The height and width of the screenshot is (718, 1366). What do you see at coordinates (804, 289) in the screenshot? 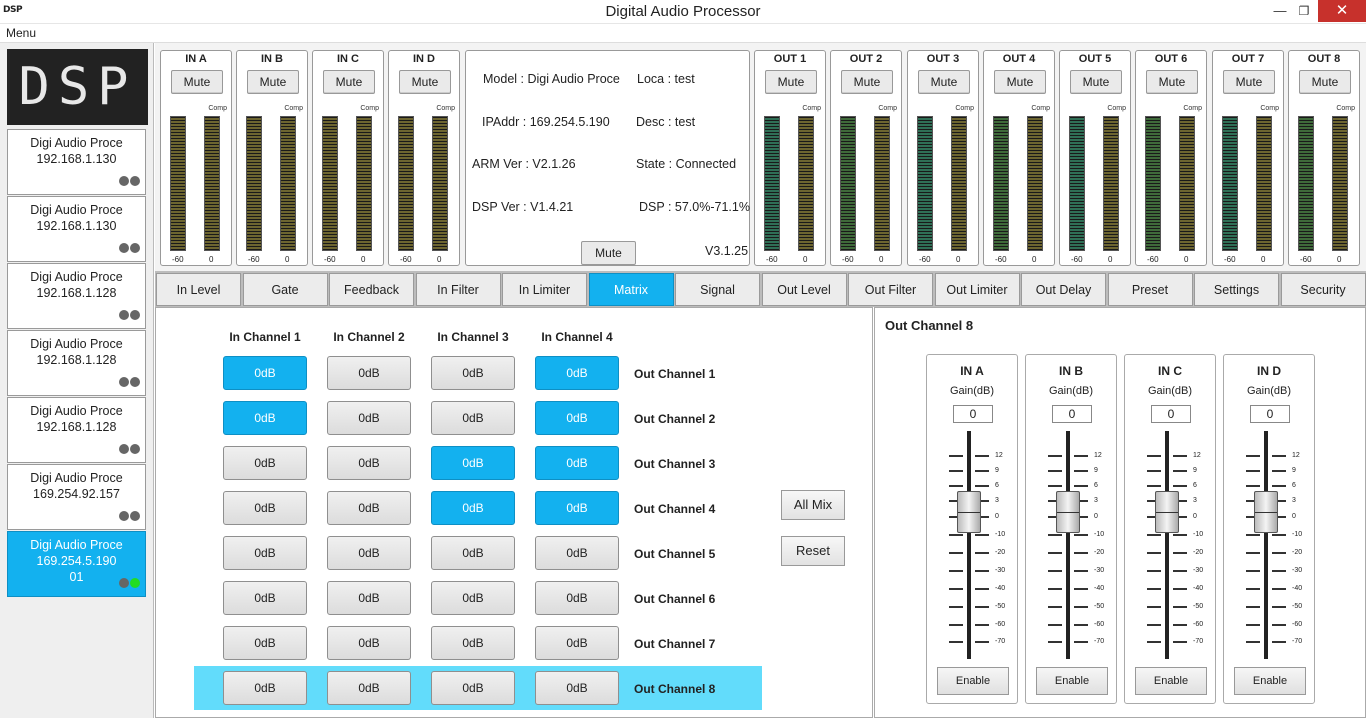
I see `tab-out-level: Out Level` at bounding box center [804, 289].